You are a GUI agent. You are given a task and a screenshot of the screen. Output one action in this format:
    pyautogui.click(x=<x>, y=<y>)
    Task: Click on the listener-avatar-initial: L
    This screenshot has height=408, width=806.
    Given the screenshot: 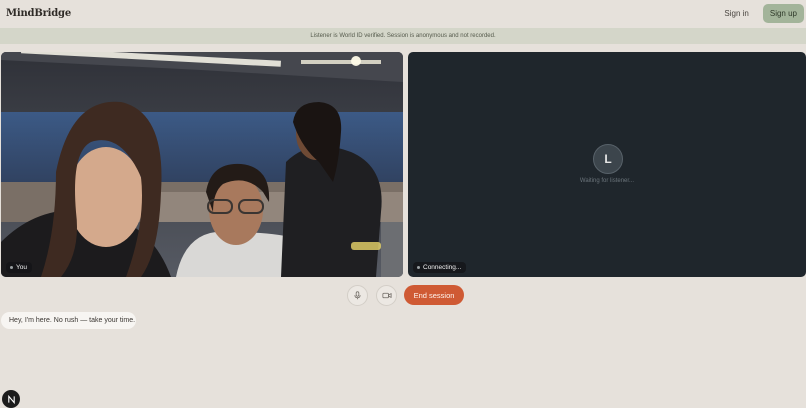 What is the action you would take?
    pyautogui.click(x=608, y=159)
    